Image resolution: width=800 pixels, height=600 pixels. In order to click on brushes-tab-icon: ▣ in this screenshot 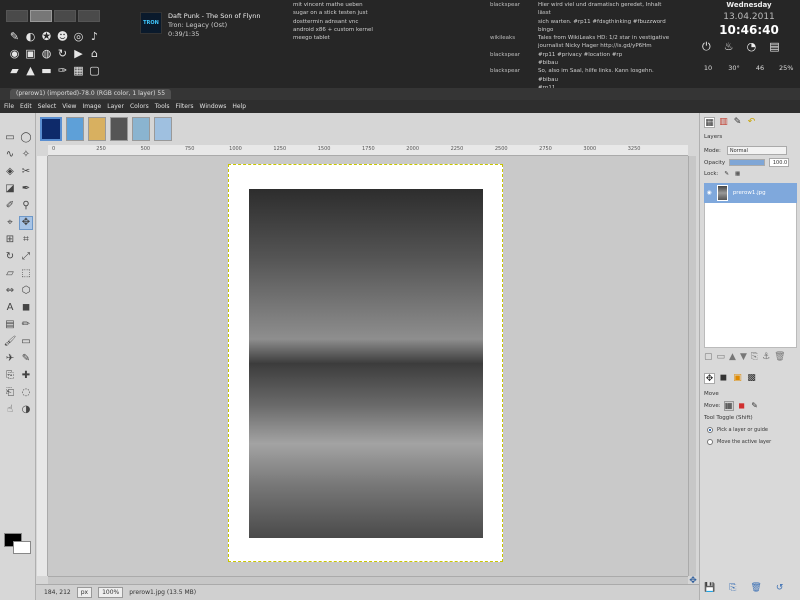, I will do `click(737, 378)`.